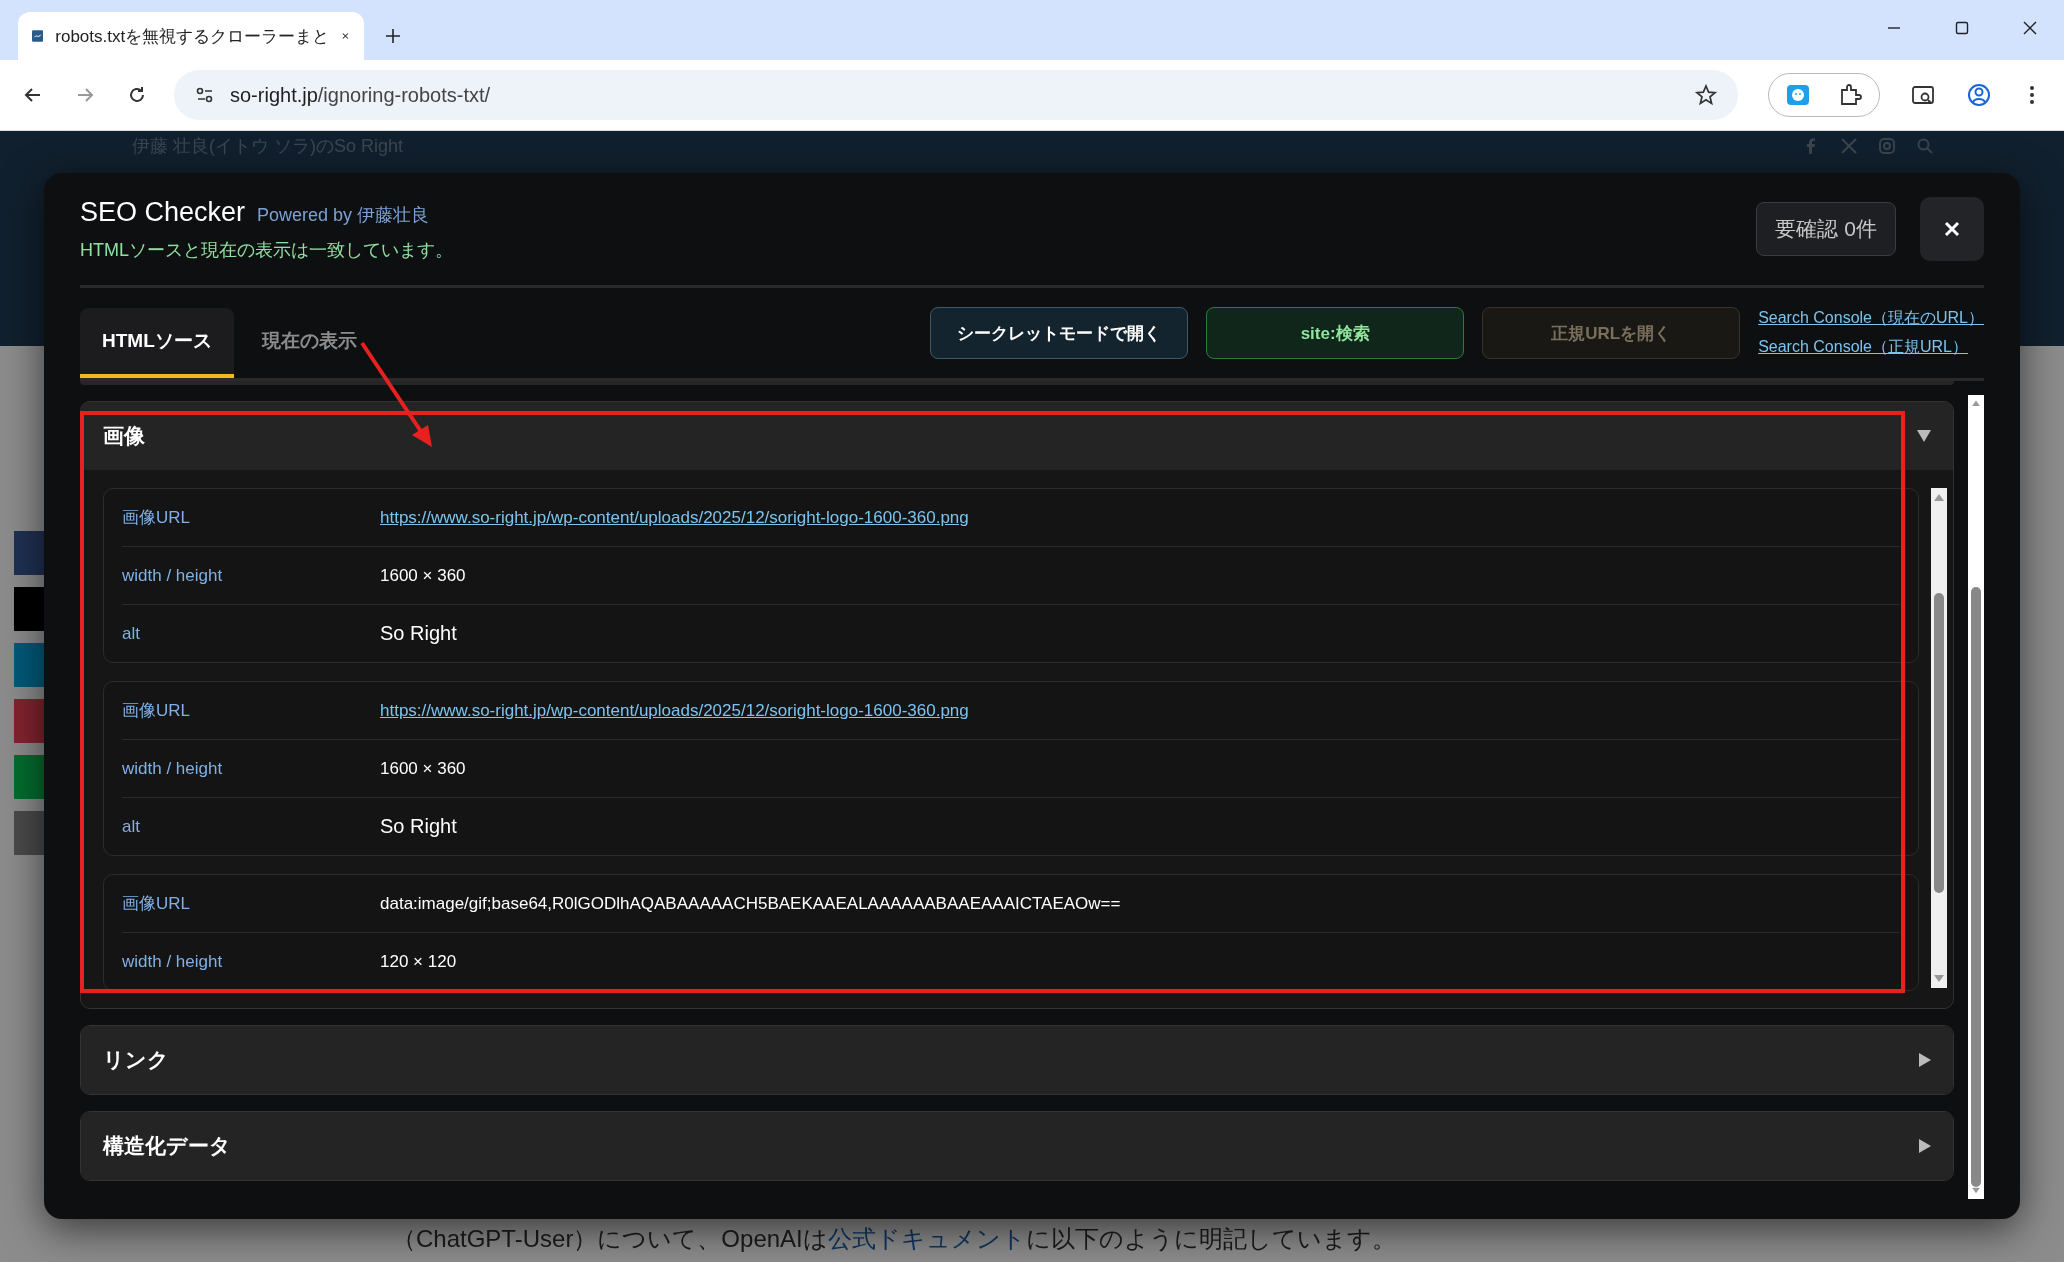 The width and height of the screenshot is (2064, 1262). What do you see at coordinates (343, 215) in the screenshot?
I see `powered-by-text: Powered by 伊藤壮良` at bounding box center [343, 215].